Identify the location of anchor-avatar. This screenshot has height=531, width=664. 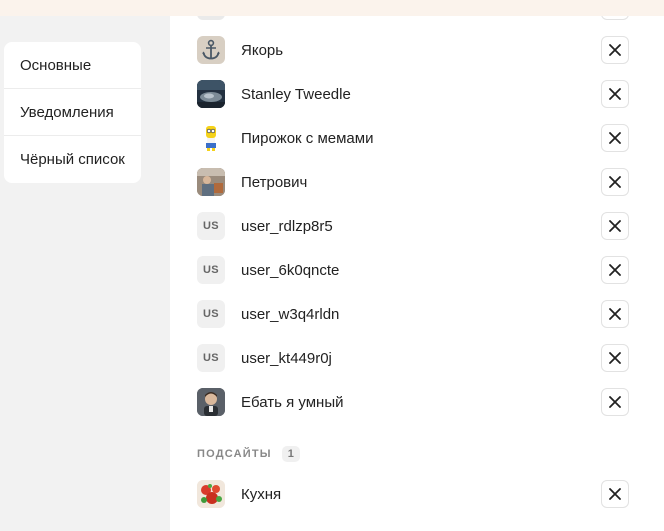
(211, 50).